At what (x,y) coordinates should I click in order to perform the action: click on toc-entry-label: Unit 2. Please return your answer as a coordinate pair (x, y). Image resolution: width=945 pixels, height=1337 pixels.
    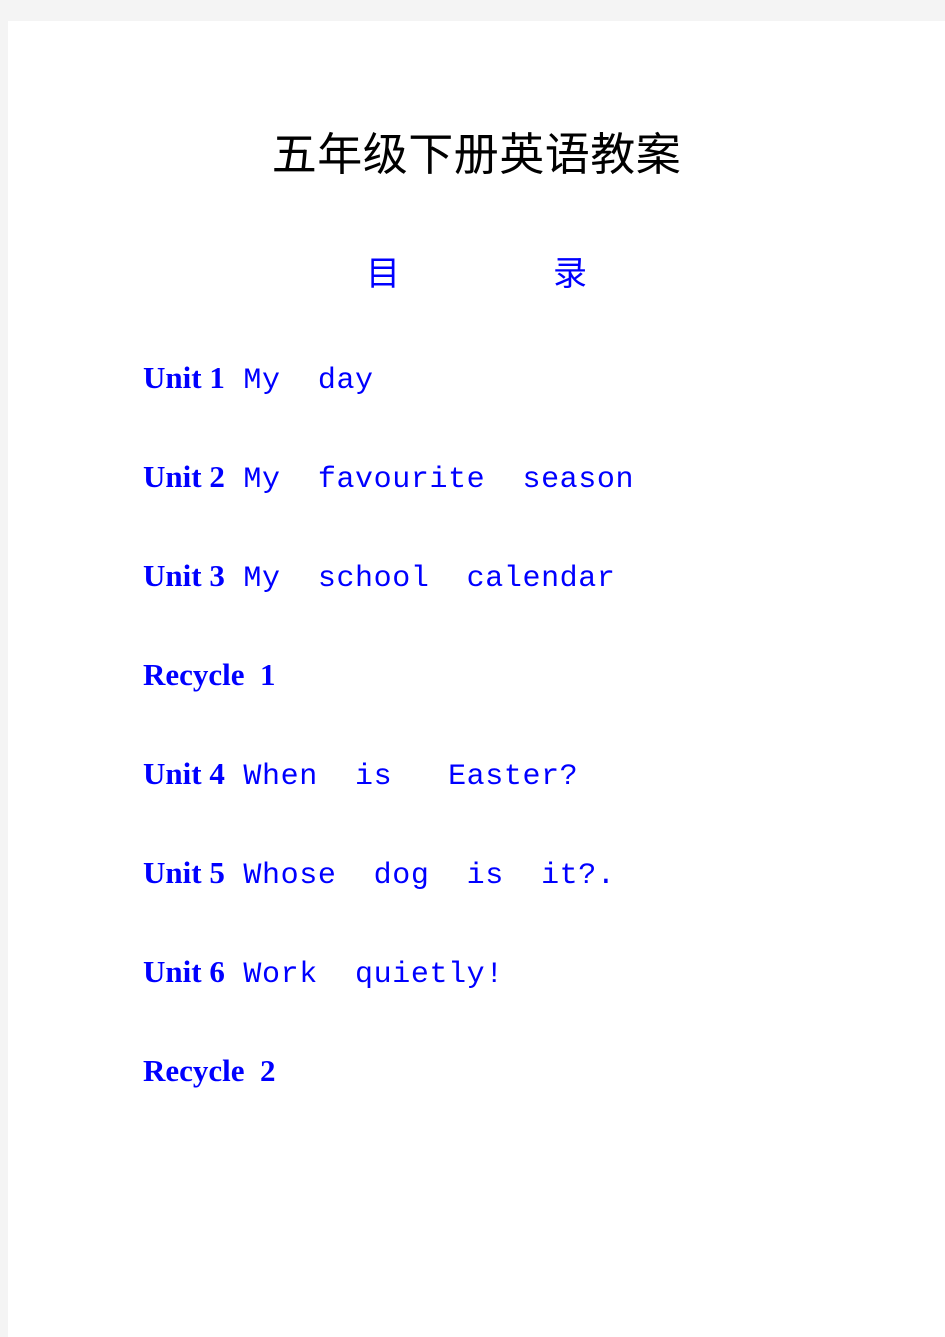
    Looking at the image, I should click on (184, 476).